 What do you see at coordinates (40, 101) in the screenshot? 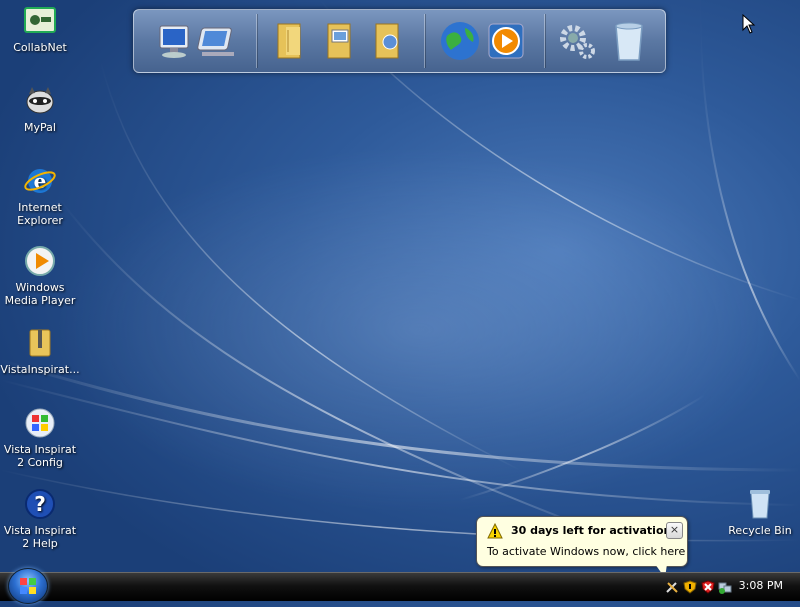
I see `raccoon-icon` at bounding box center [40, 101].